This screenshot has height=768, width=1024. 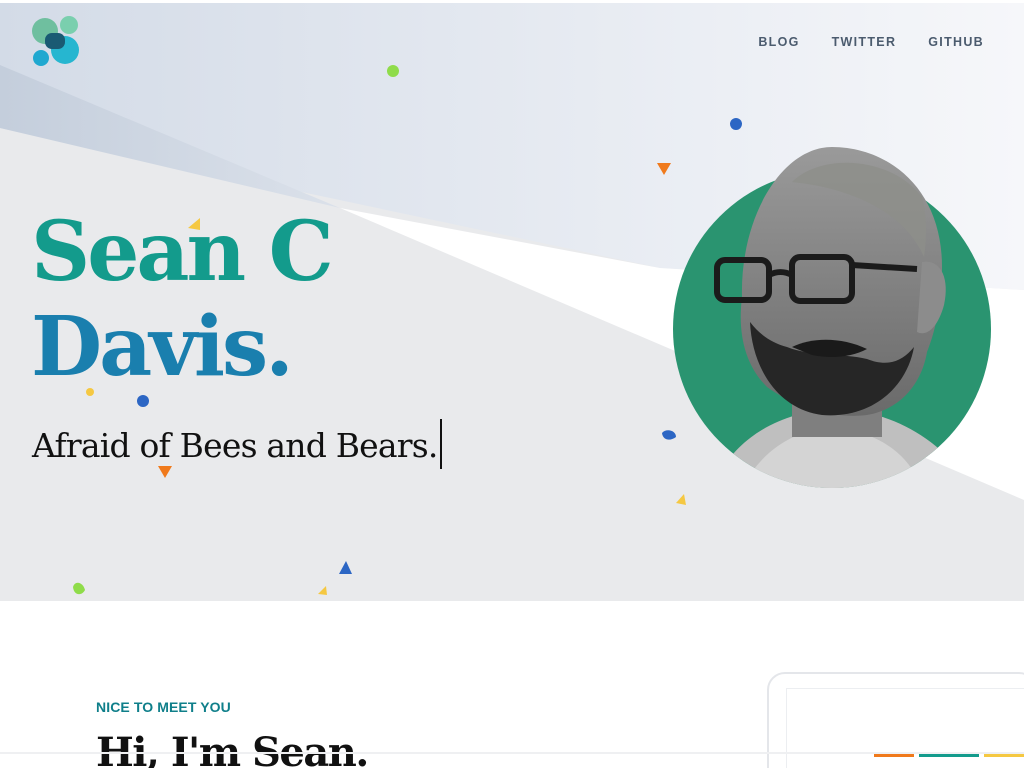 I want to click on main-nav: BLOG TWITTER GITHUB, so click(x=871, y=42).